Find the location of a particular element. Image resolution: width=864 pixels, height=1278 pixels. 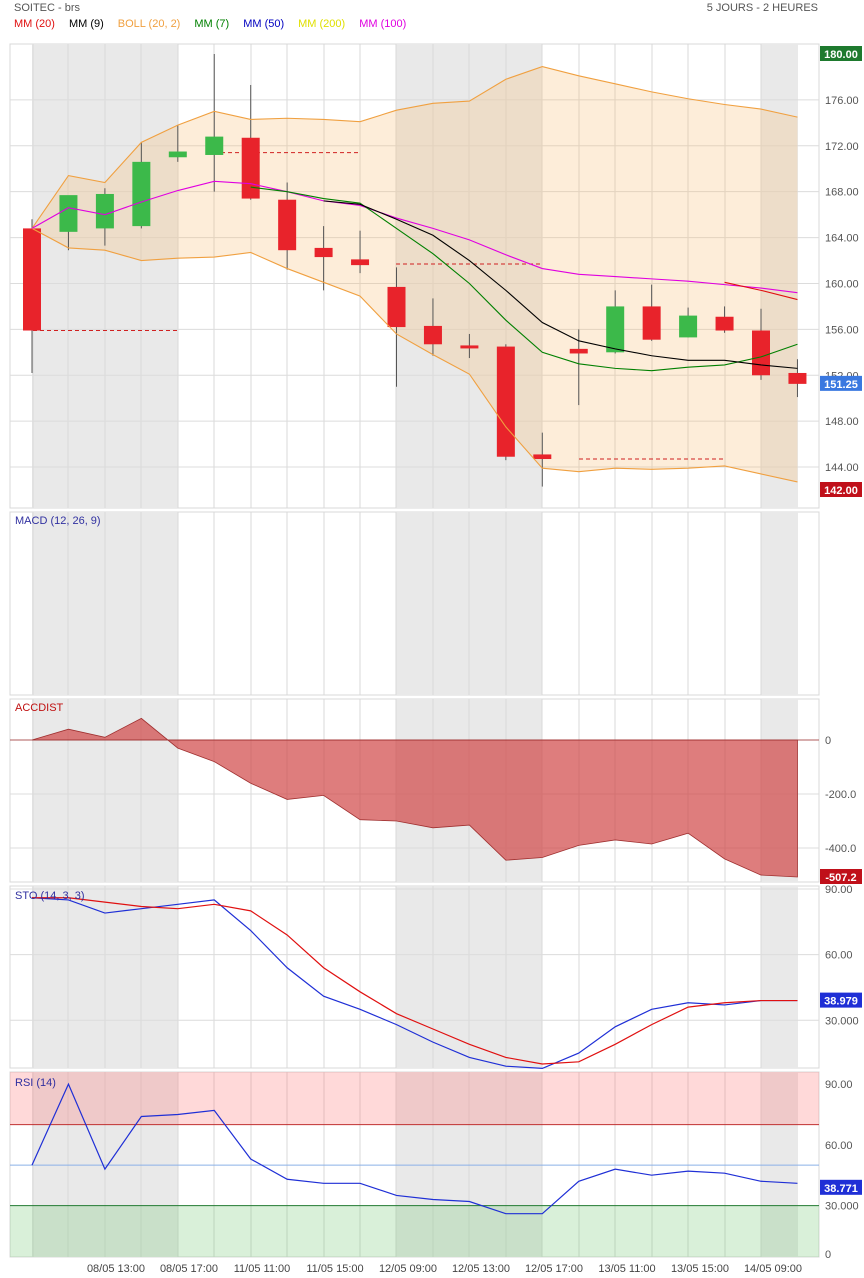

y-tick-label: 164.00 is located at coordinates (842, 239).